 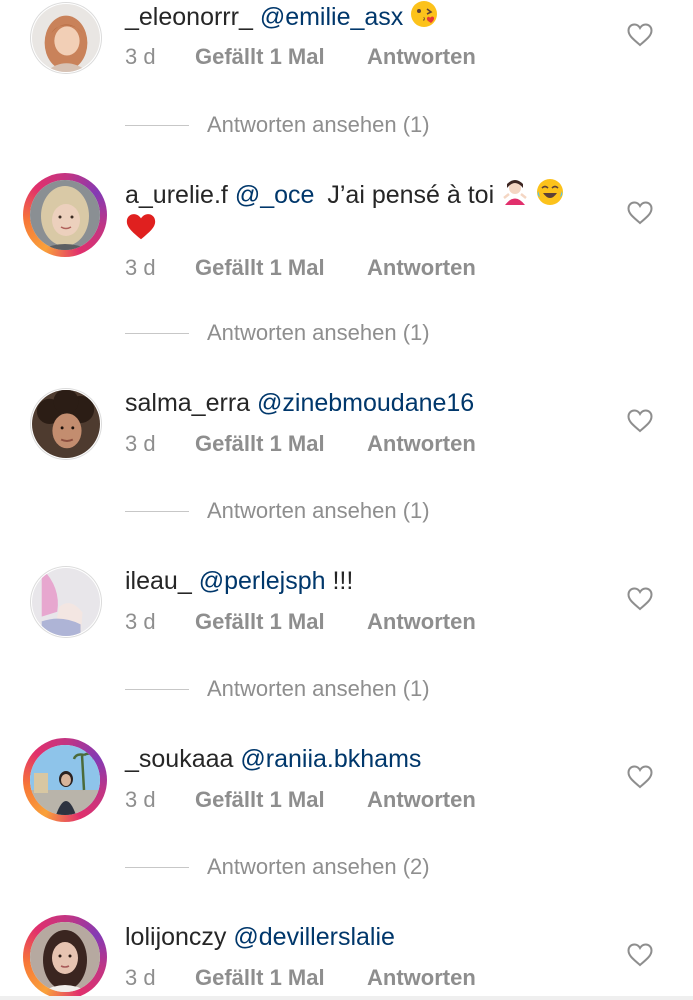 I want to click on bottom-divider, so click(x=346, y=998).